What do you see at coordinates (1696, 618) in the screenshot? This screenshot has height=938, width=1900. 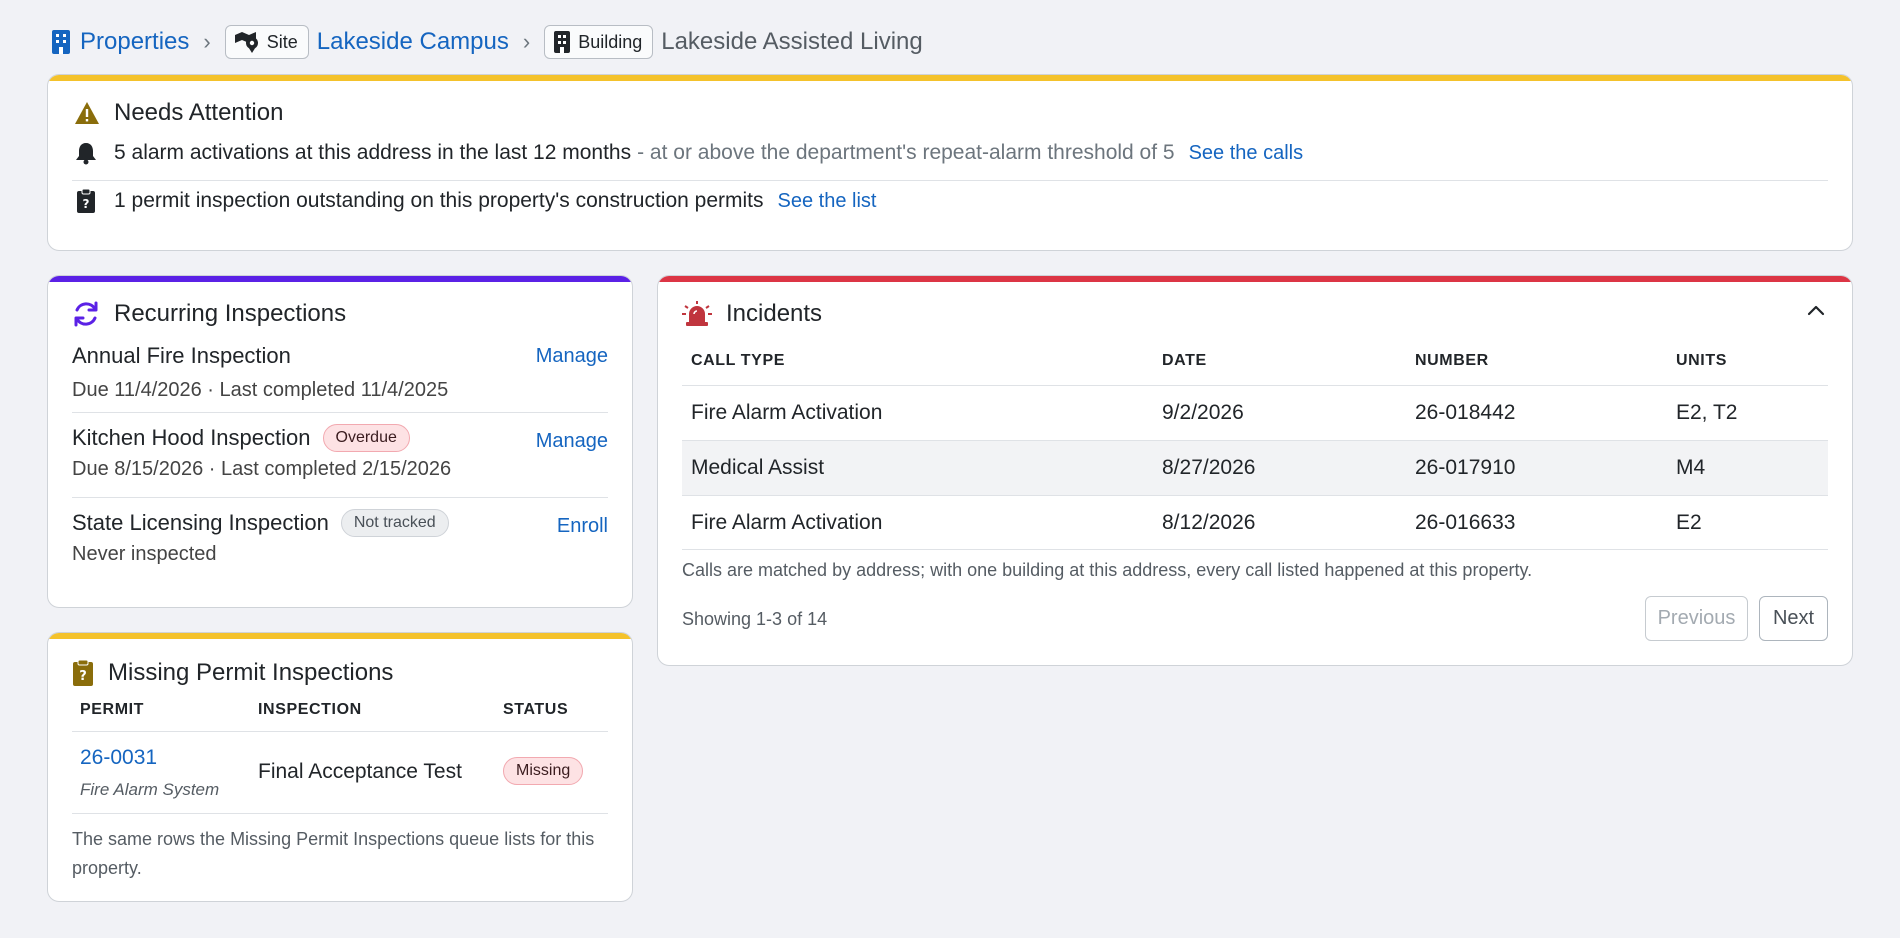 I see `previous-button: Previous` at bounding box center [1696, 618].